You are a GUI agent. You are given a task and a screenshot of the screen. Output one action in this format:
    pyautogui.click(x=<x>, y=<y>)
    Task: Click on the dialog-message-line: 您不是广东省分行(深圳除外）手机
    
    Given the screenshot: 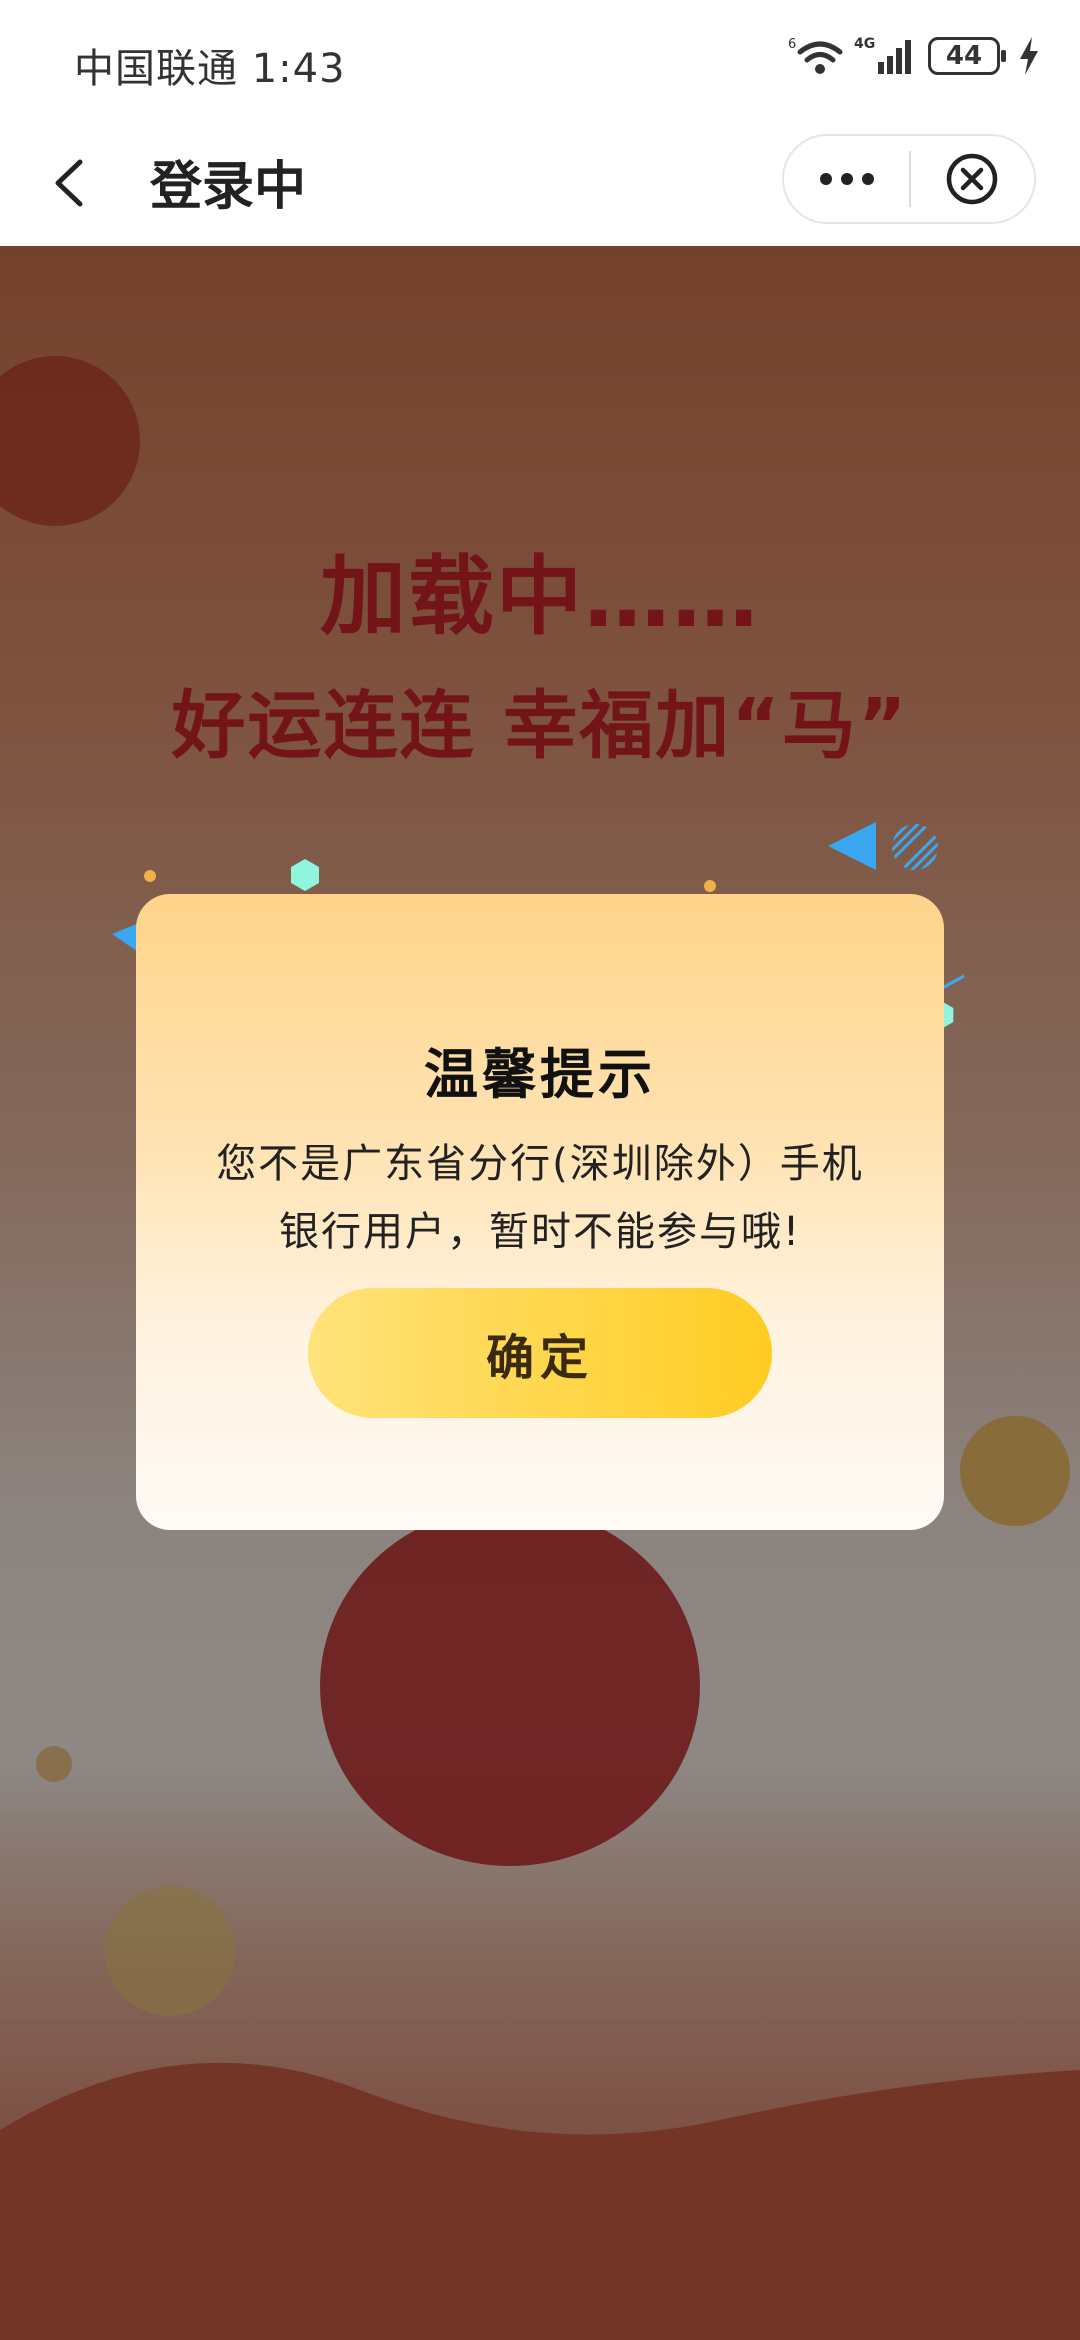 What is the action you would take?
    pyautogui.click(x=540, y=1164)
    